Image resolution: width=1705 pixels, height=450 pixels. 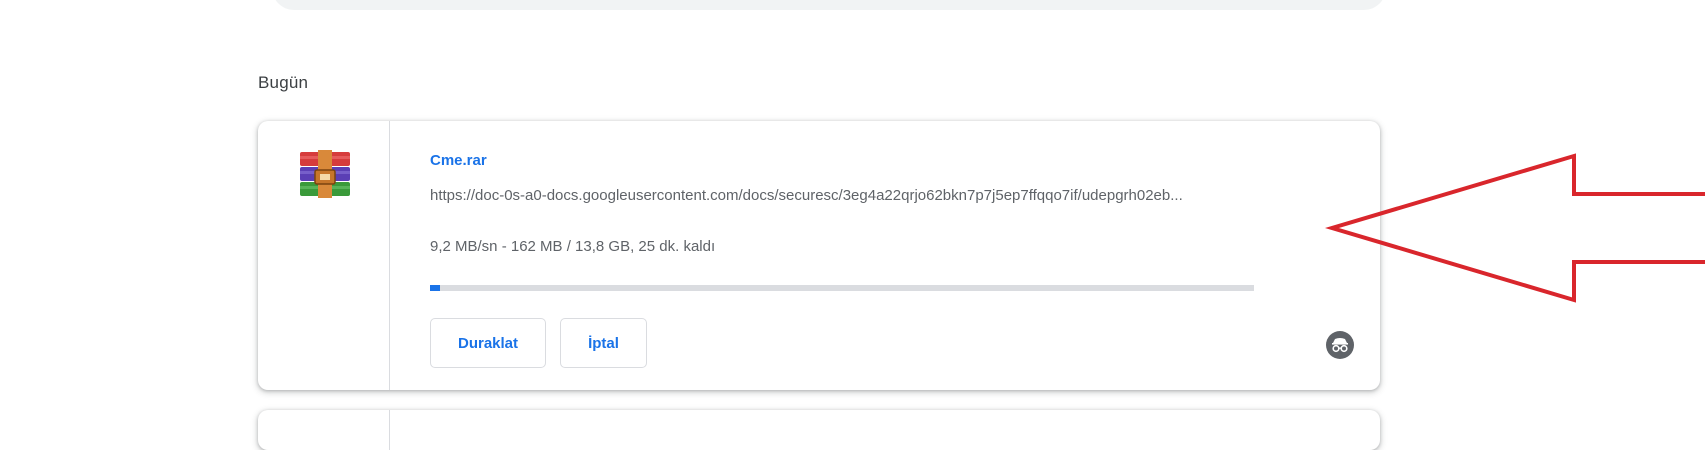 What do you see at coordinates (829, 5) in the screenshot?
I see `search-bar` at bounding box center [829, 5].